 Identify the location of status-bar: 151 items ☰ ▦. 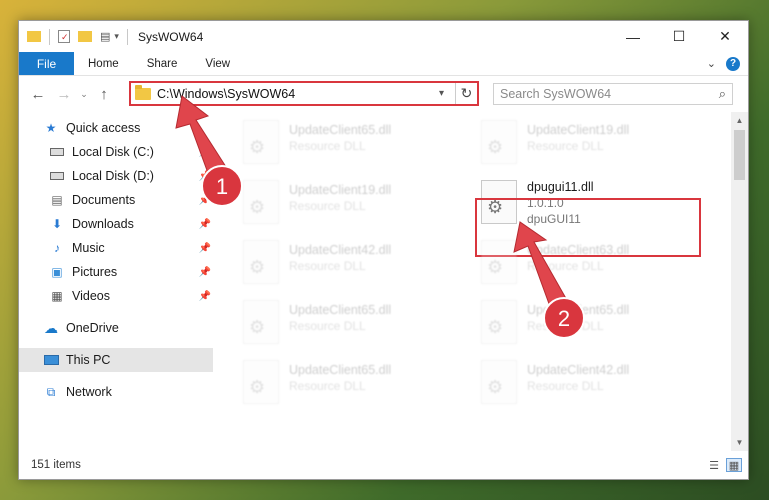
(383, 465).